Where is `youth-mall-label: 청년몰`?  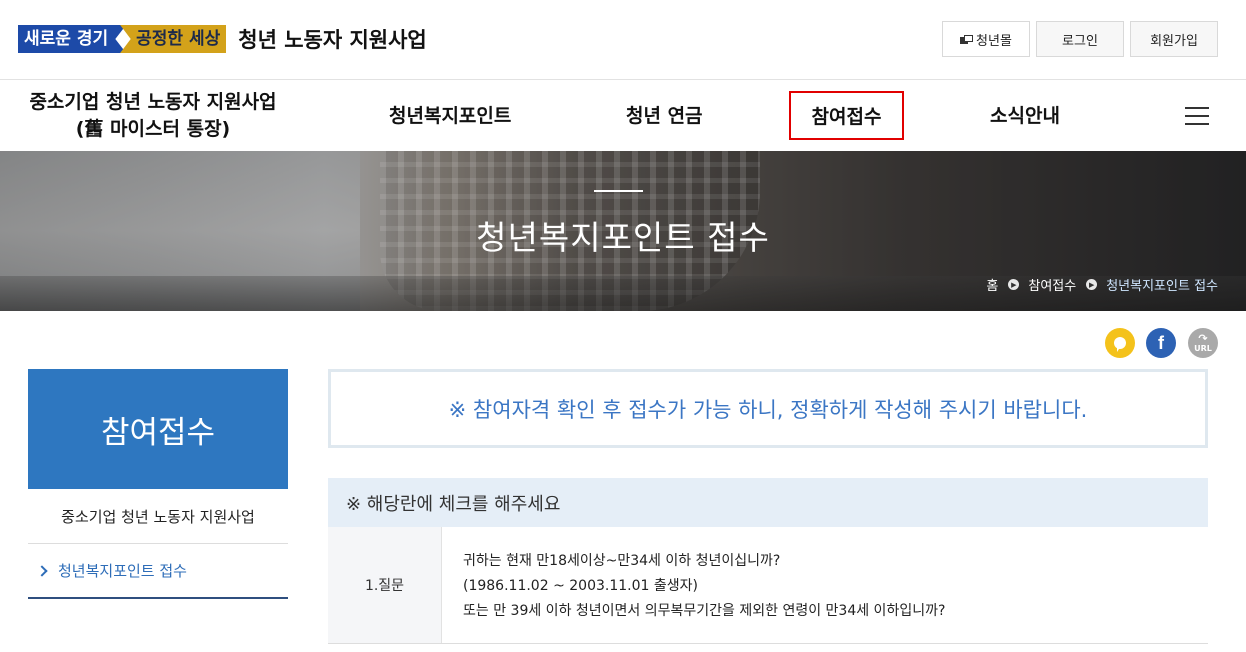 youth-mall-label: 청년몰 is located at coordinates (994, 41).